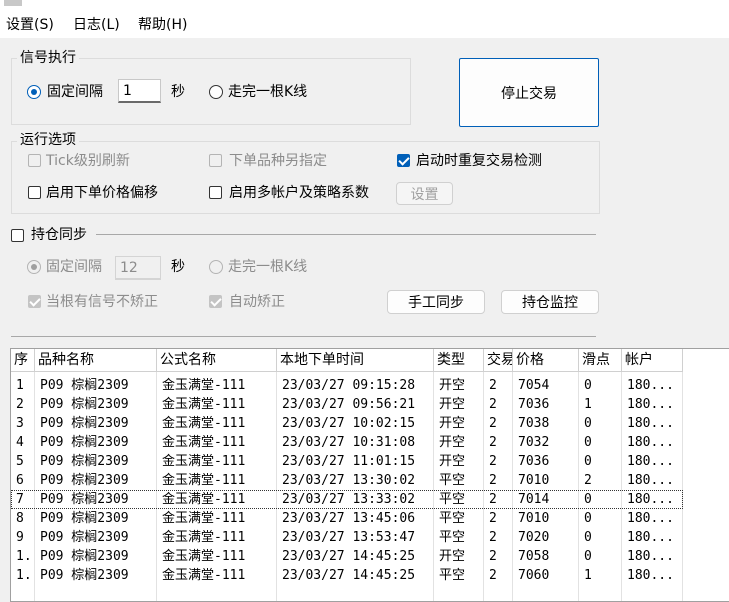 The height and width of the screenshot is (602, 729). What do you see at coordinates (355, 360) in the screenshot?
I see `column-header-time: 本地下单时间` at bounding box center [355, 360].